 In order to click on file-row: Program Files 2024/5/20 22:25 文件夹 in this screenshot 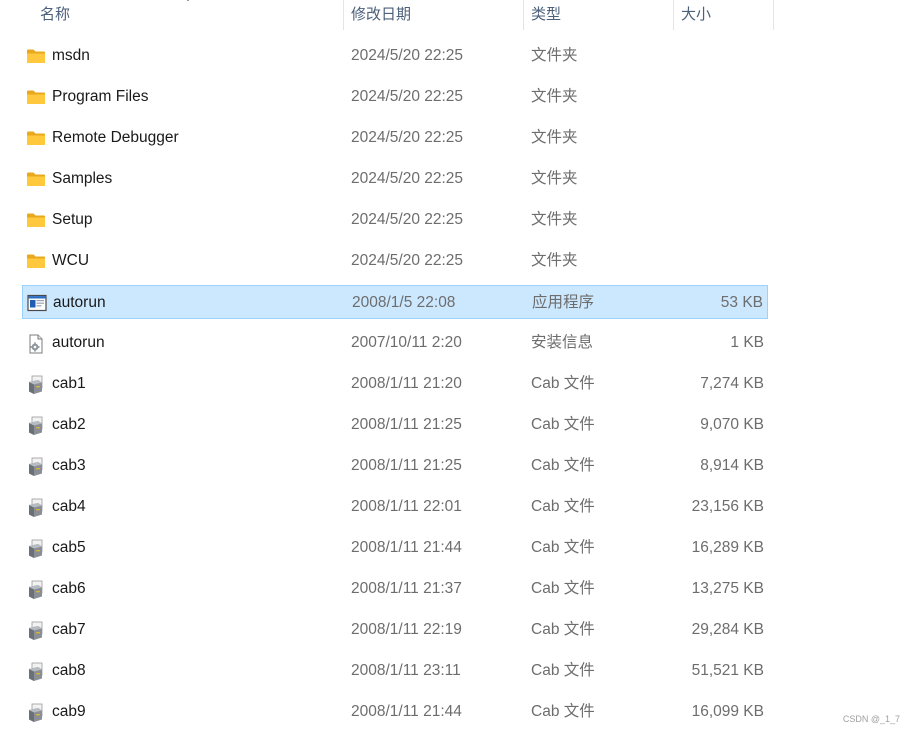, I will do `click(395, 97)`.